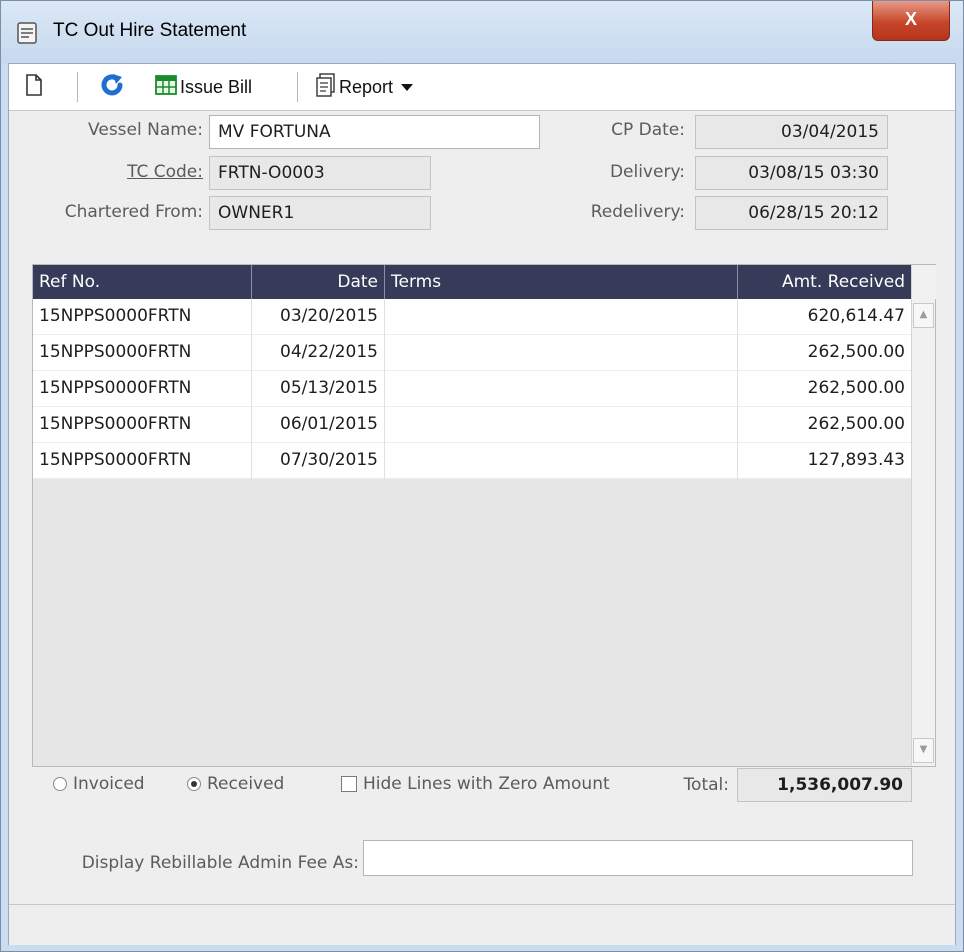  What do you see at coordinates (320, 173) in the screenshot?
I see `tc-code-field: FRTN-O0003` at bounding box center [320, 173].